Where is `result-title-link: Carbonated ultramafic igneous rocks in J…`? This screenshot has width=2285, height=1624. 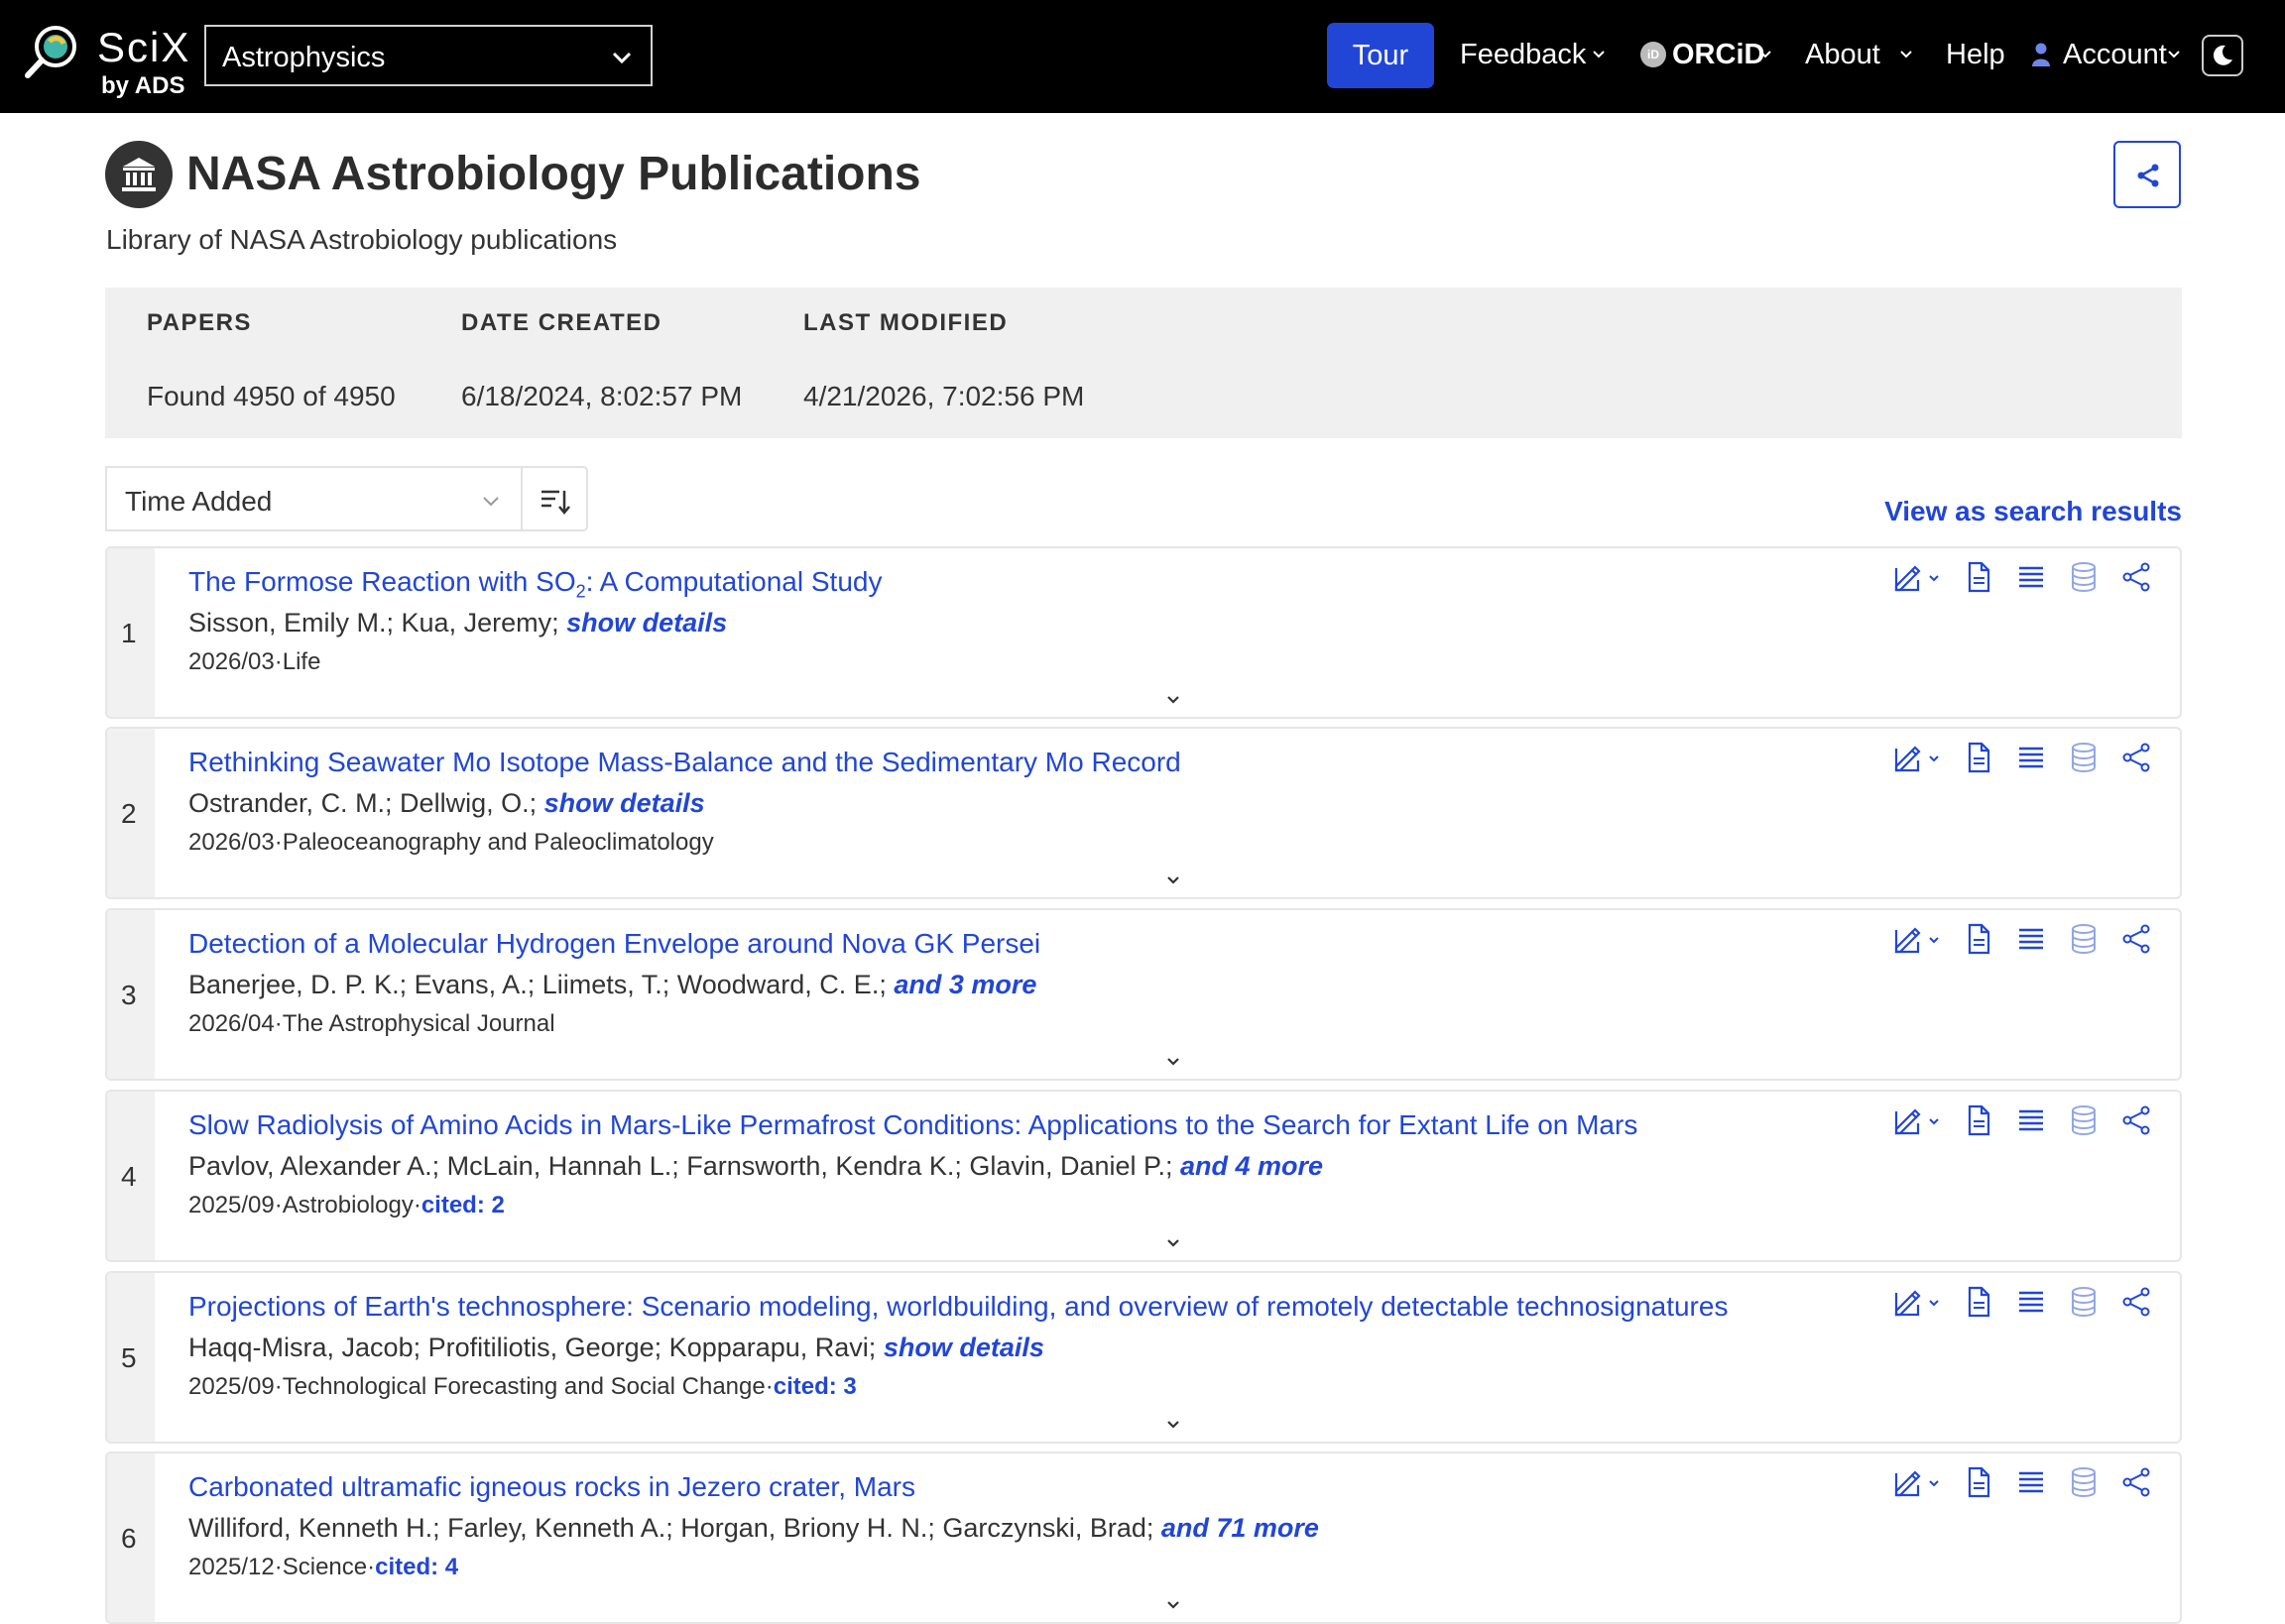
result-title-link: Carbonated ultramafic igneous rocks in J… is located at coordinates (552, 1492).